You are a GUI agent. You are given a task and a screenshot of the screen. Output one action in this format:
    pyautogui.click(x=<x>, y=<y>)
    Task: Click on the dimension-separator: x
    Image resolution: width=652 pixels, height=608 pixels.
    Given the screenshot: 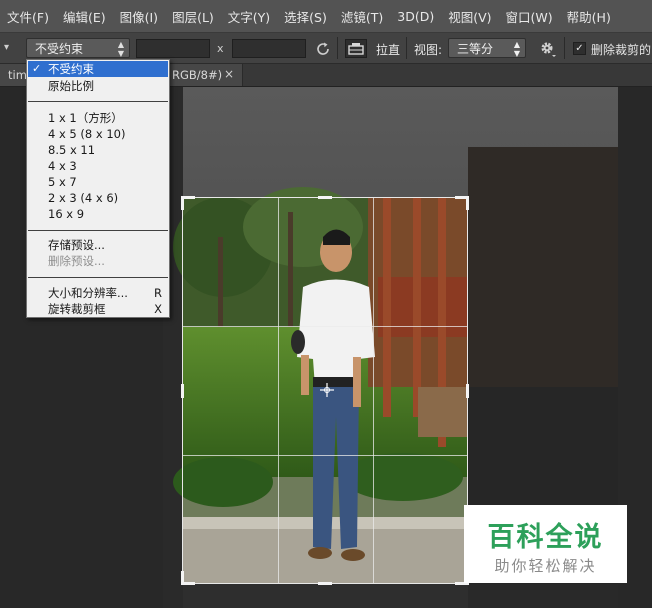 What is the action you would take?
    pyautogui.click(x=220, y=48)
    